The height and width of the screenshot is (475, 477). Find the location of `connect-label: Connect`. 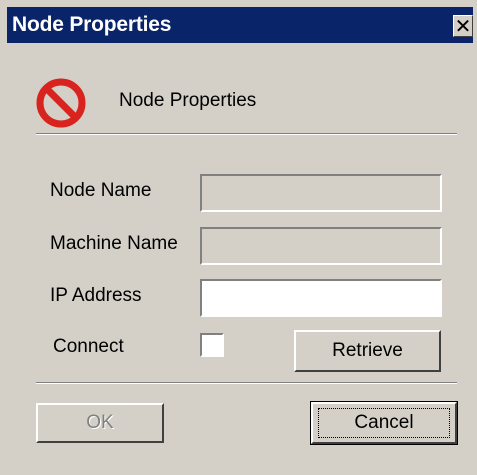

connect-label: Connect is located at coordinates (88, 346).